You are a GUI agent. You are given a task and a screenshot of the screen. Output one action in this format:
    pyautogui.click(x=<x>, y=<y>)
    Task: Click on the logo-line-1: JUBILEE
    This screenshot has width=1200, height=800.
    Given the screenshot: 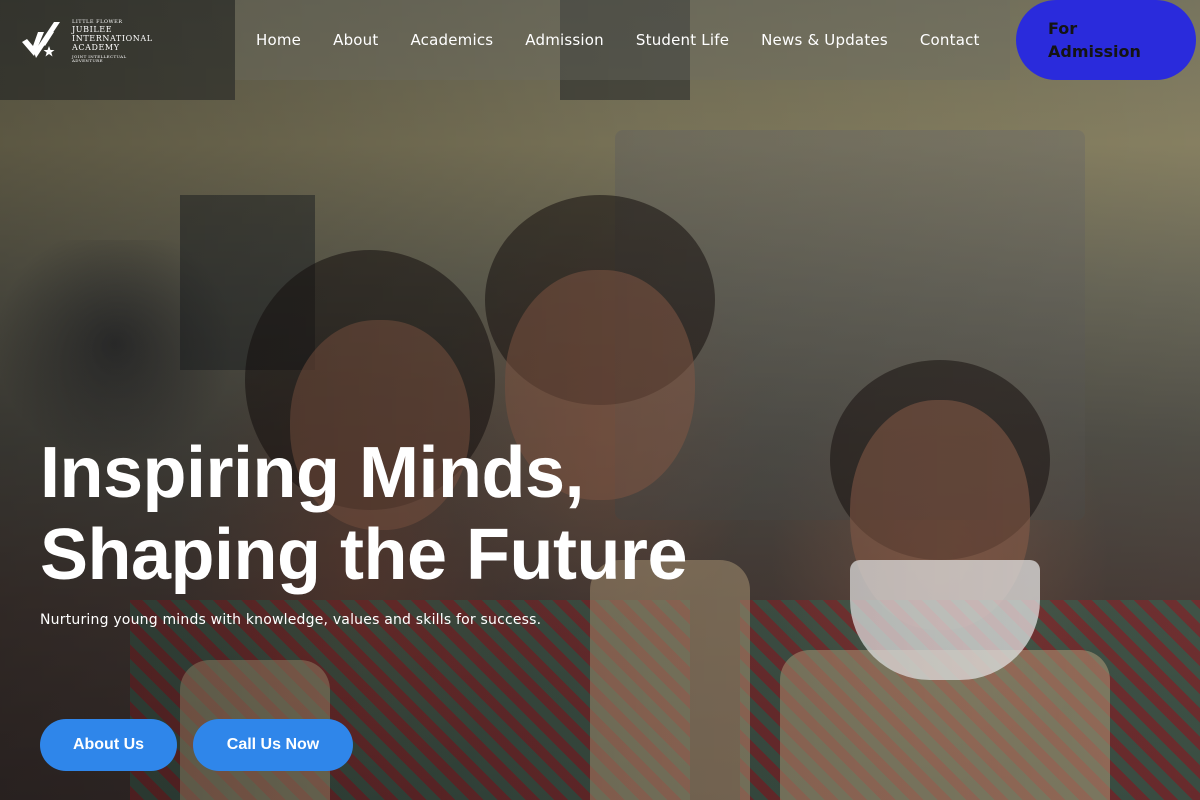 What is the action you would take?
    pyautogui.click(x=92, y=29)
    